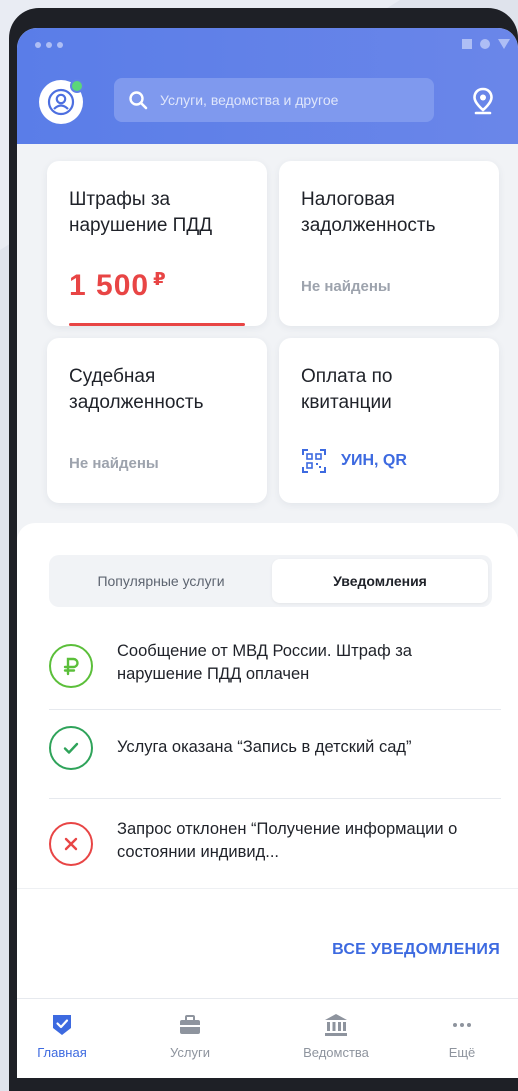 The image size is (518, 1091). Describe the element at coordinates (190, 1036) in the screenshot. I see `nav-item-services: Услуги` at that location.